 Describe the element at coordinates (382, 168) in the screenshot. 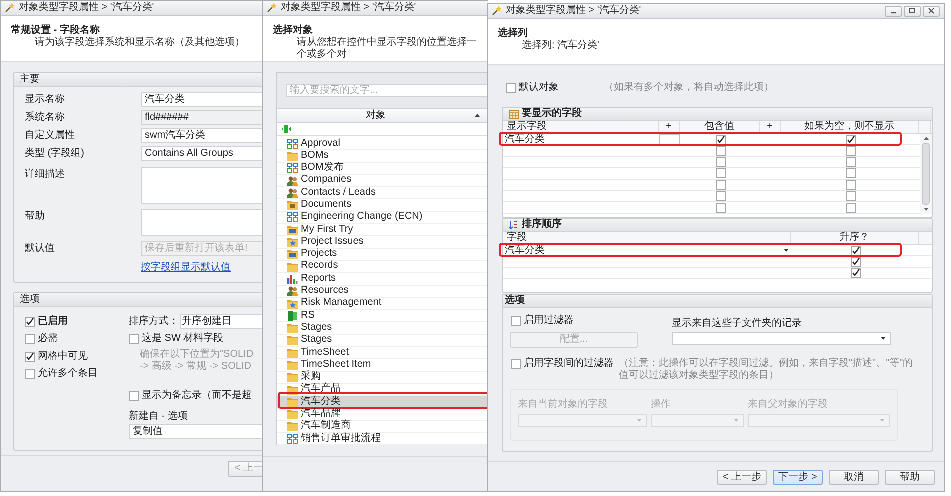

I see `list-item: BOM发布` at that location.